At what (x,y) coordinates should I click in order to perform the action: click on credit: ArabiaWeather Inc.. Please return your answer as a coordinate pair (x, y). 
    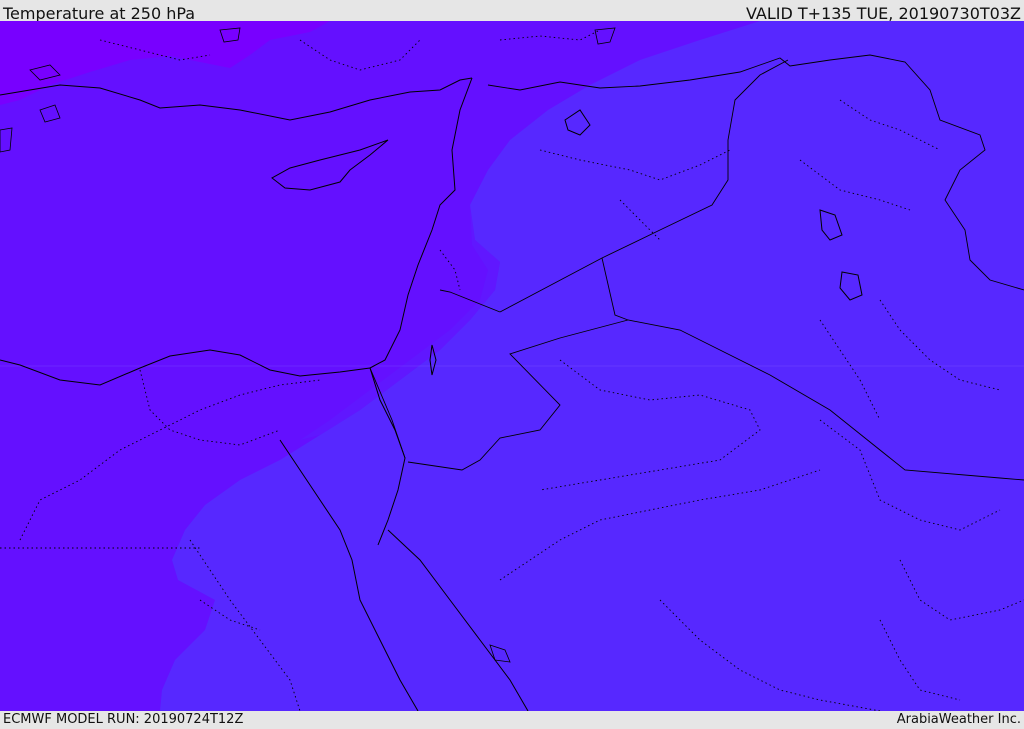
    Looking at the image, I should click on (958, 719).